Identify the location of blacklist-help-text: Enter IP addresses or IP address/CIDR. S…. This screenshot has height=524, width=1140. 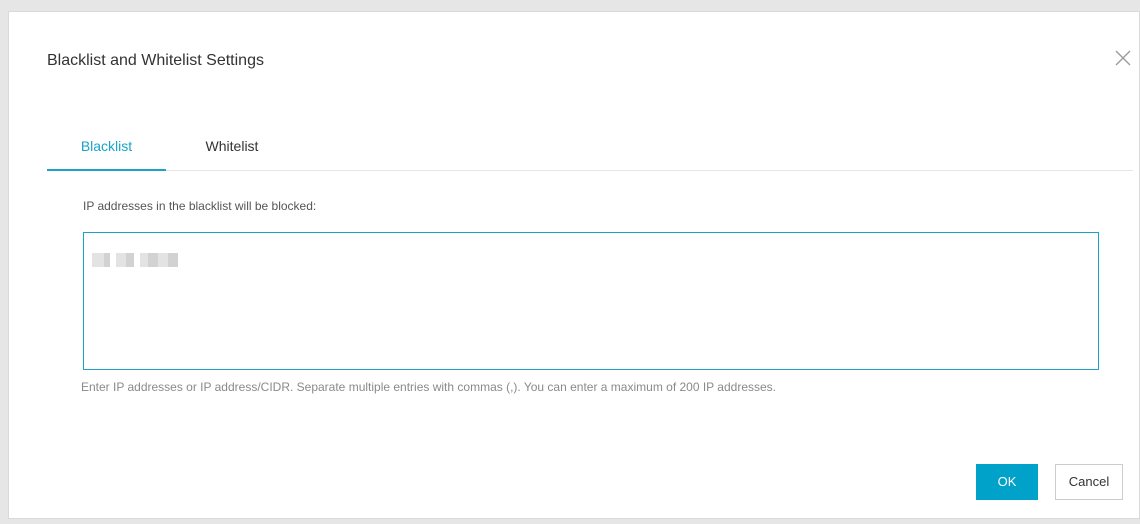
(428, 387).